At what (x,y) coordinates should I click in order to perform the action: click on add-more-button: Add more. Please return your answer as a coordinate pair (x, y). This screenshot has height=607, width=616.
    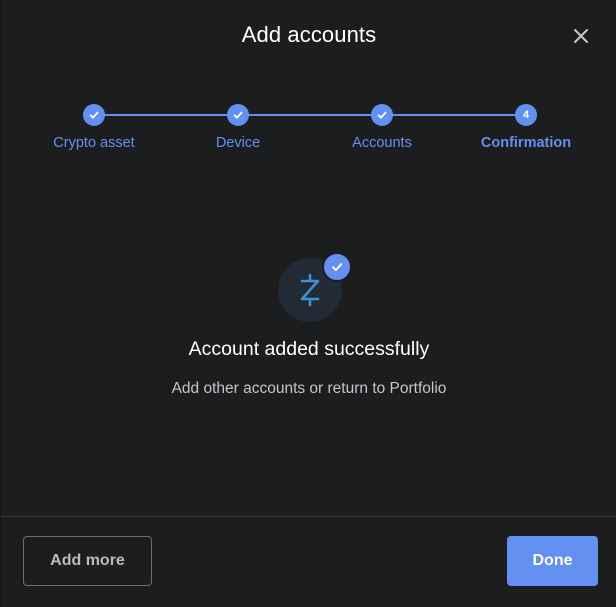
    Looking at the image, I should click on (87, 561).